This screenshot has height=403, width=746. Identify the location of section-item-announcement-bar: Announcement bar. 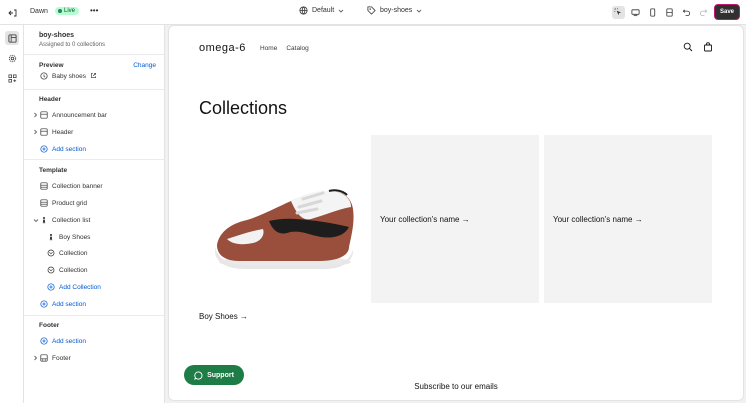
(94, 115).